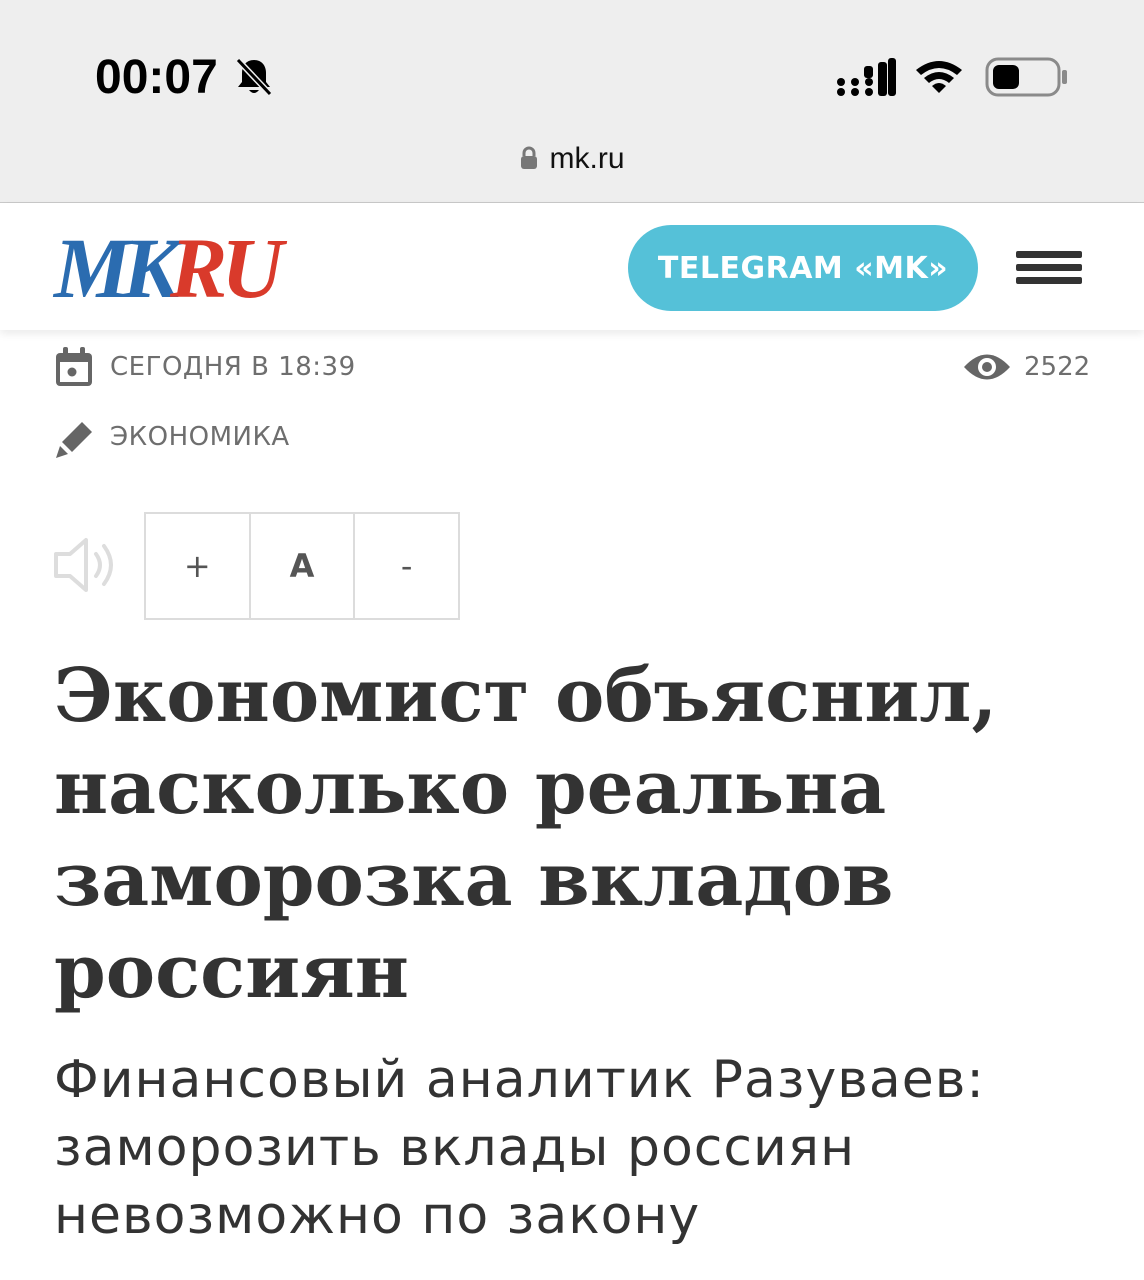 The image size is (1144, 1280). What do you see at coordinates (156, 77) in the screenshot?
I see `status-time: 00:07` at bounding box center [156, 77].